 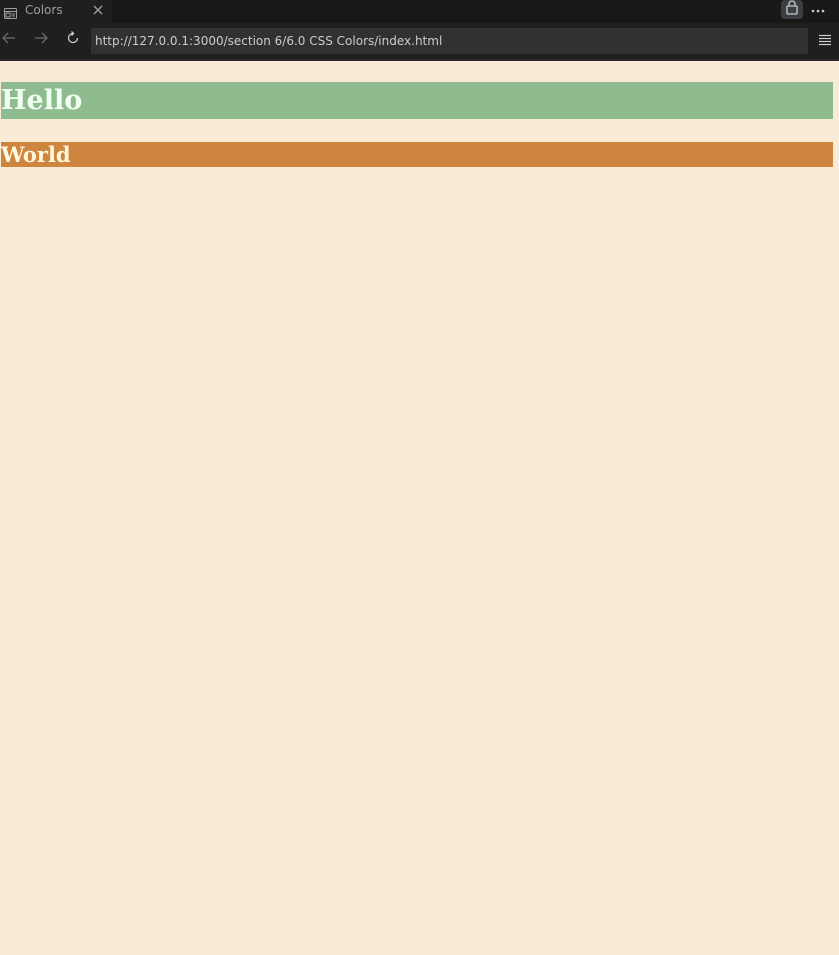 I want to click on menu-button, so click(x=825, y=40).